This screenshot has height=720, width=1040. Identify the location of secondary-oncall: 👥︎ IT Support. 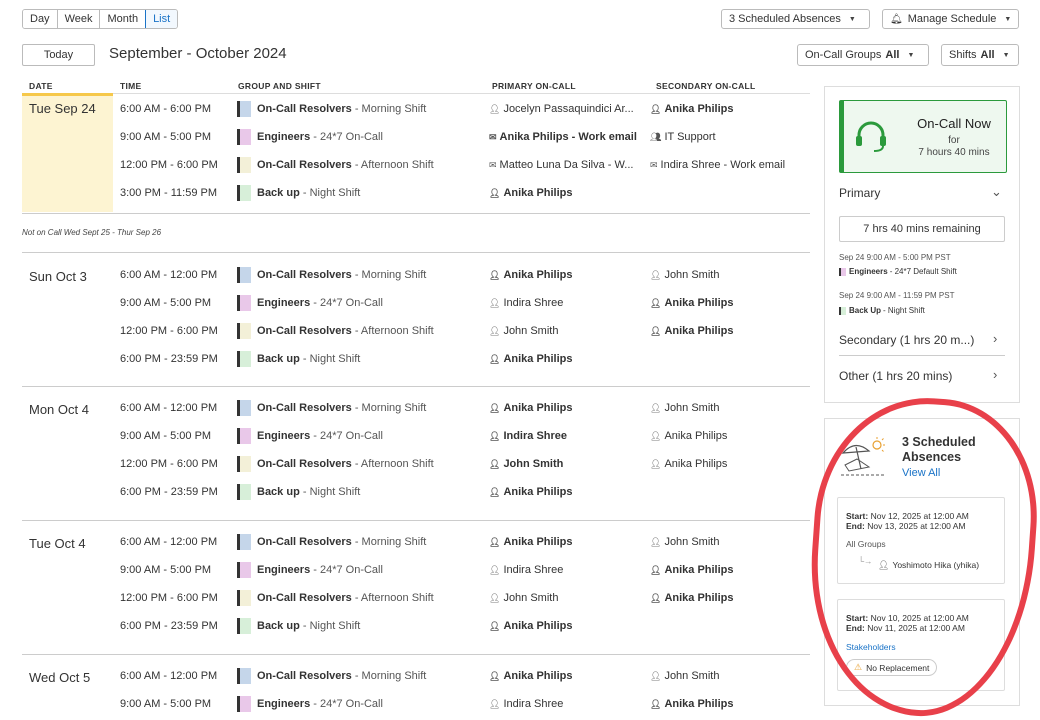
(683, 137).